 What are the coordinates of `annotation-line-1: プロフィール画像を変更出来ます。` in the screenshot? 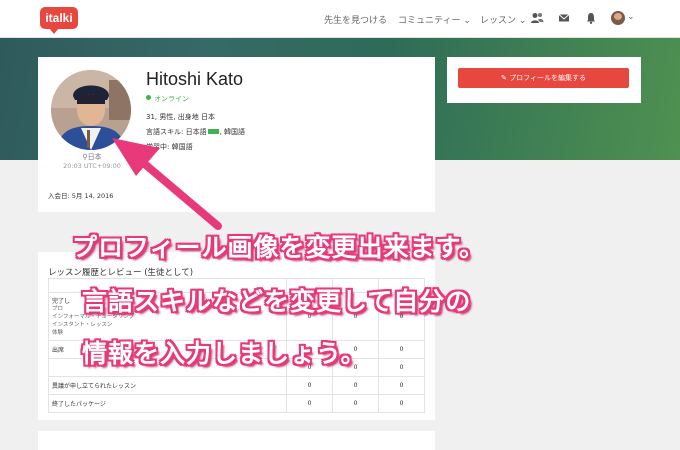 It's located at (279, 247).